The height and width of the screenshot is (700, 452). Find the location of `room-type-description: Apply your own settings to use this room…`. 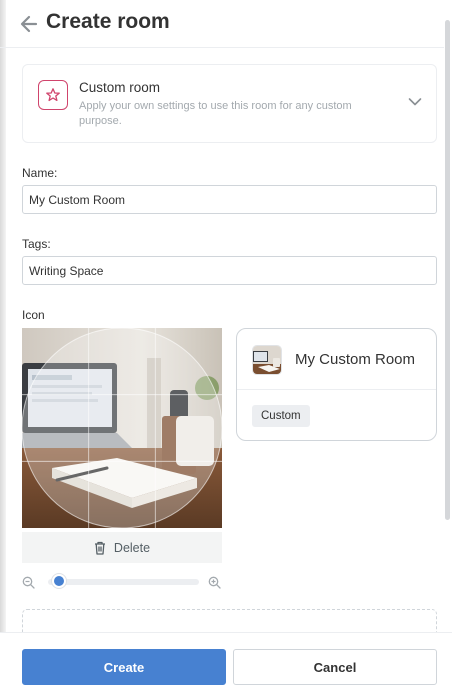

room-type-description: Apply your own settings to use this room… is located at coordinates (215, 113).